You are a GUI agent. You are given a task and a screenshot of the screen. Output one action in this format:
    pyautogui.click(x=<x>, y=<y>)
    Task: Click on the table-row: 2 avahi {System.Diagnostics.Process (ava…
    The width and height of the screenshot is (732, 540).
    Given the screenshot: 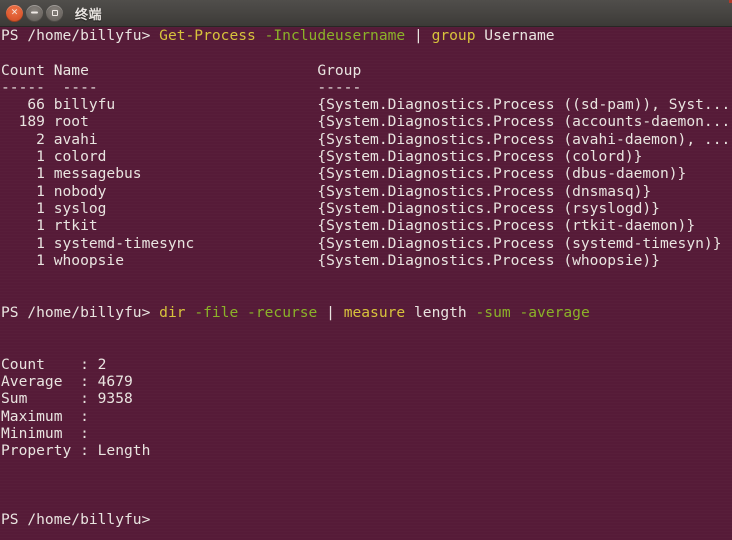 What is the action you would take?
    pyautogui.click(x=366, y=139)
    